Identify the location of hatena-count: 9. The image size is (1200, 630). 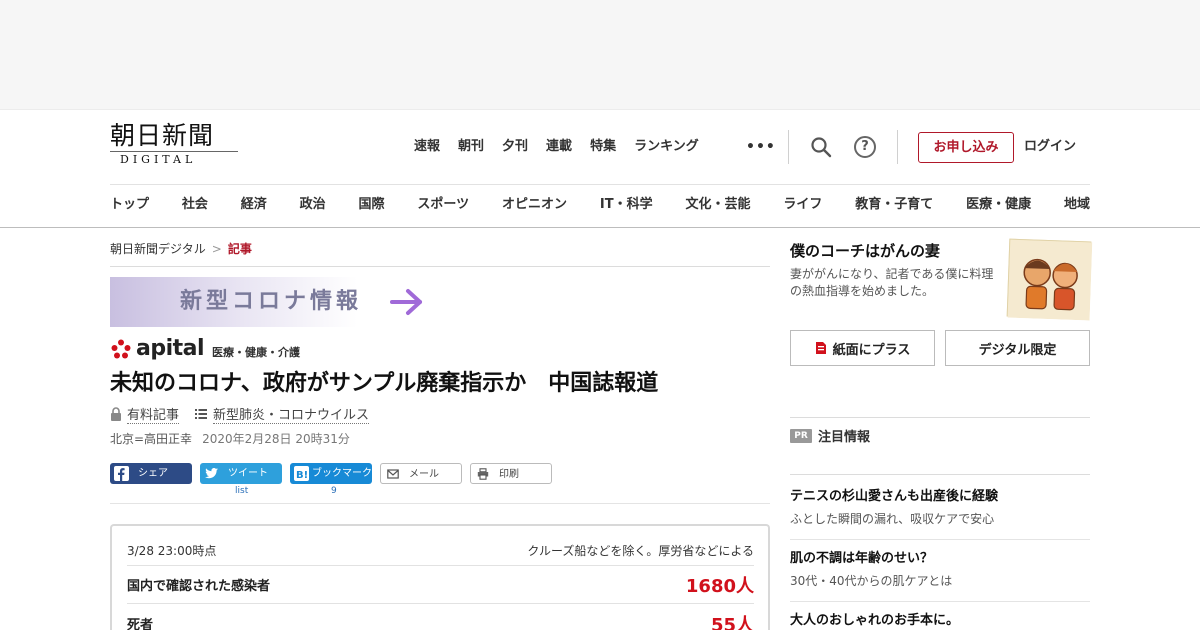
(334, 491).